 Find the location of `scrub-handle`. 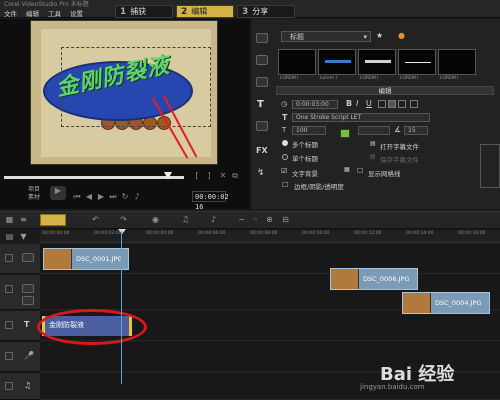

scrub-handle is located at coordinates (168, 175).